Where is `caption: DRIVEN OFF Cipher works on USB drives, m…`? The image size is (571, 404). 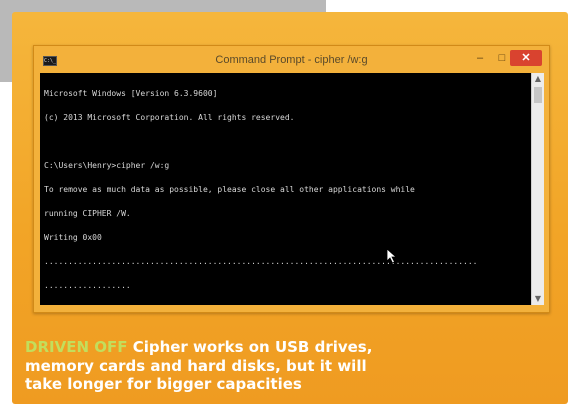
caption: DRIVEN OFF Cipher works on USB drives, m… is located at coordinates (215, 366).